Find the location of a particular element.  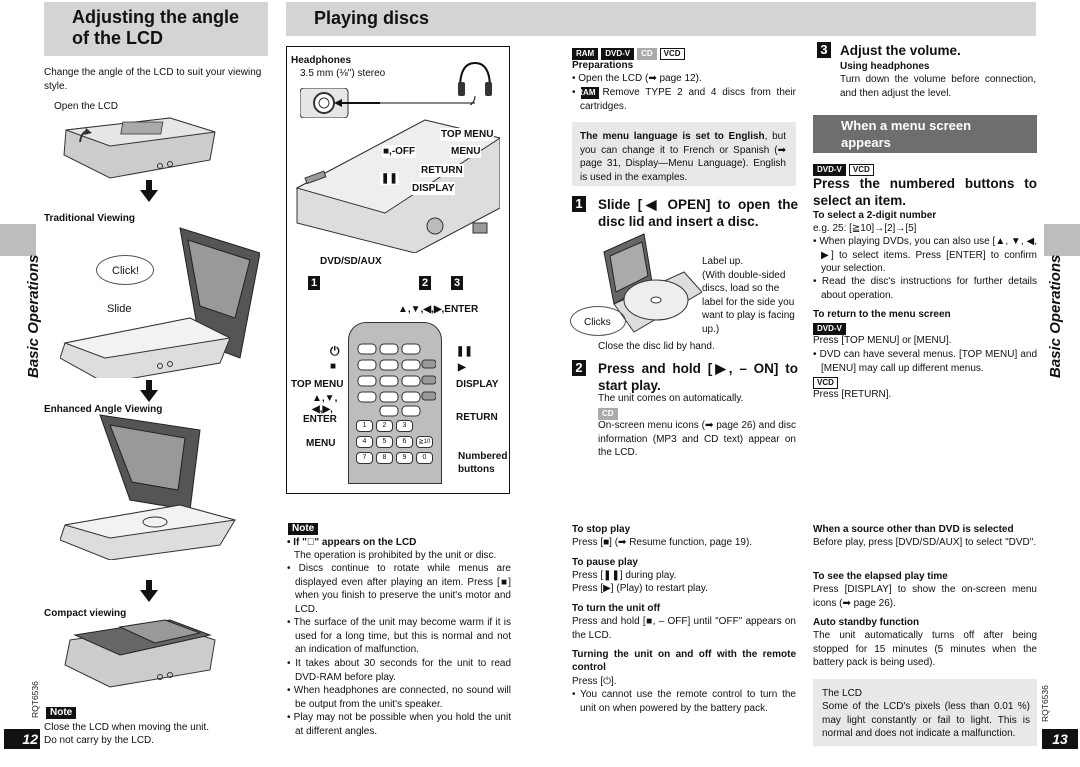

headphones-spec: 3.5 mm (⅛") stereo is located at coordinates (343, 73).